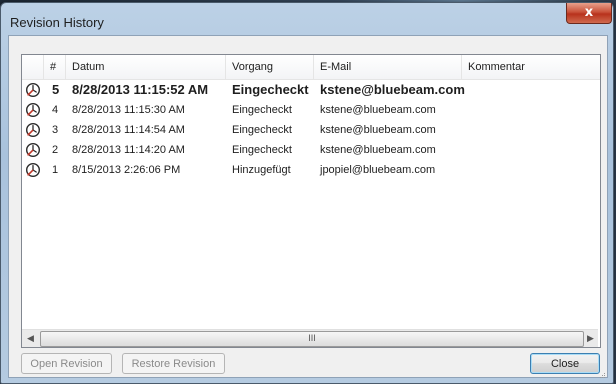 The height and width of the screenshot is (384, 616). What do you see at coordinates (128, 110) in the screenshot?
I see `cell-date: 8/28/2013 11:15:30 AM` at bounding box center [128, 110].